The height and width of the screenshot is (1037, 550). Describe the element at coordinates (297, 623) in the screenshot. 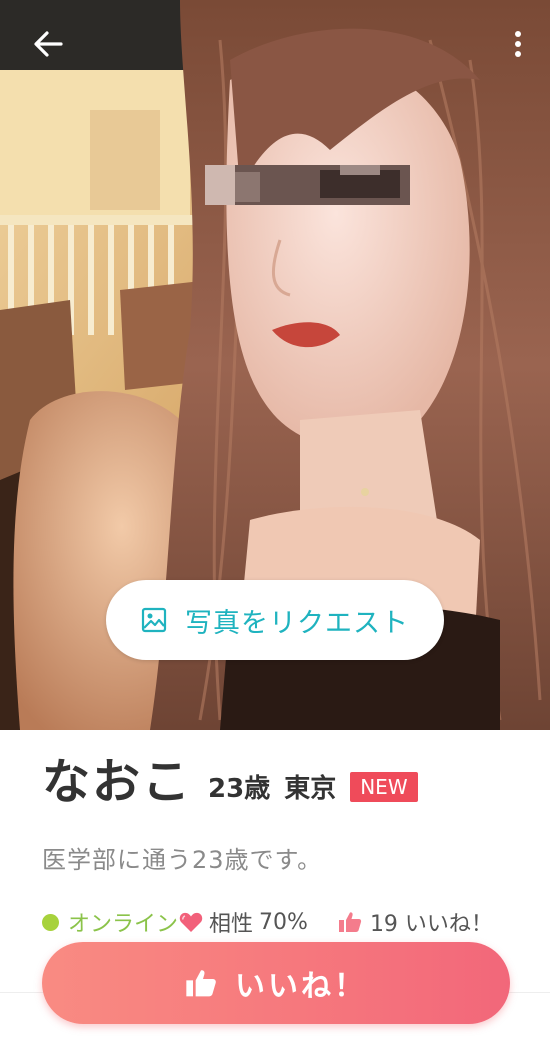

I see `request-photo-label: 写真をリクエスト` at that location.